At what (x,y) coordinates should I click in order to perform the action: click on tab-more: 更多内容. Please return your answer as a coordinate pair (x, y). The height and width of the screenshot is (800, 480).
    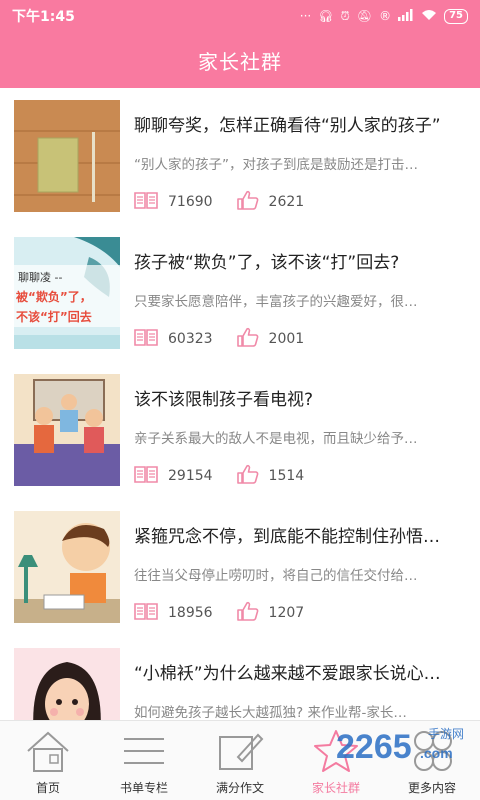
    Looking at the image, I should click on (432, 760).